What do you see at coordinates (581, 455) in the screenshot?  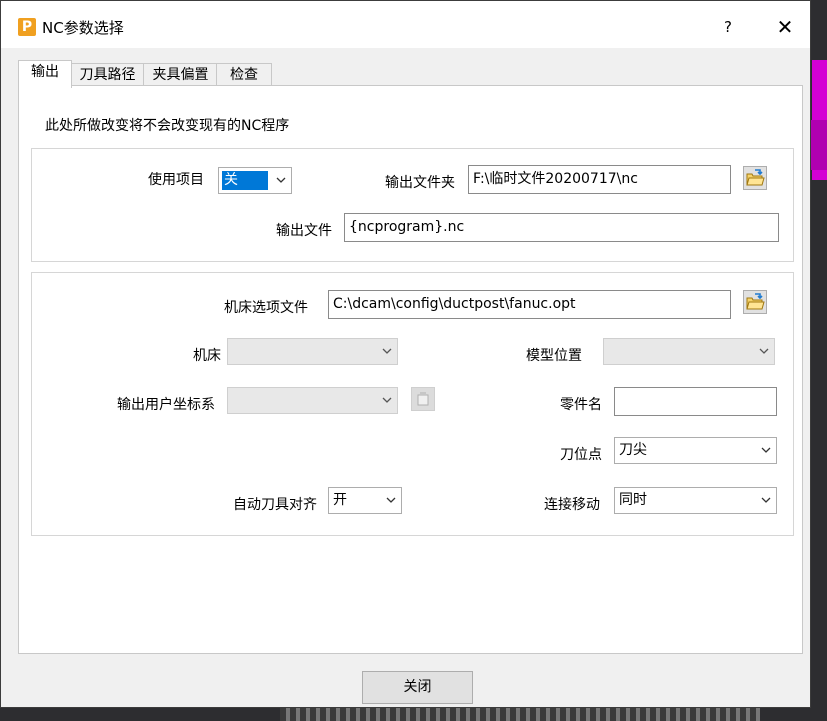 I see `tool-point-label: 刀位点` at bounding box center [581, 455].